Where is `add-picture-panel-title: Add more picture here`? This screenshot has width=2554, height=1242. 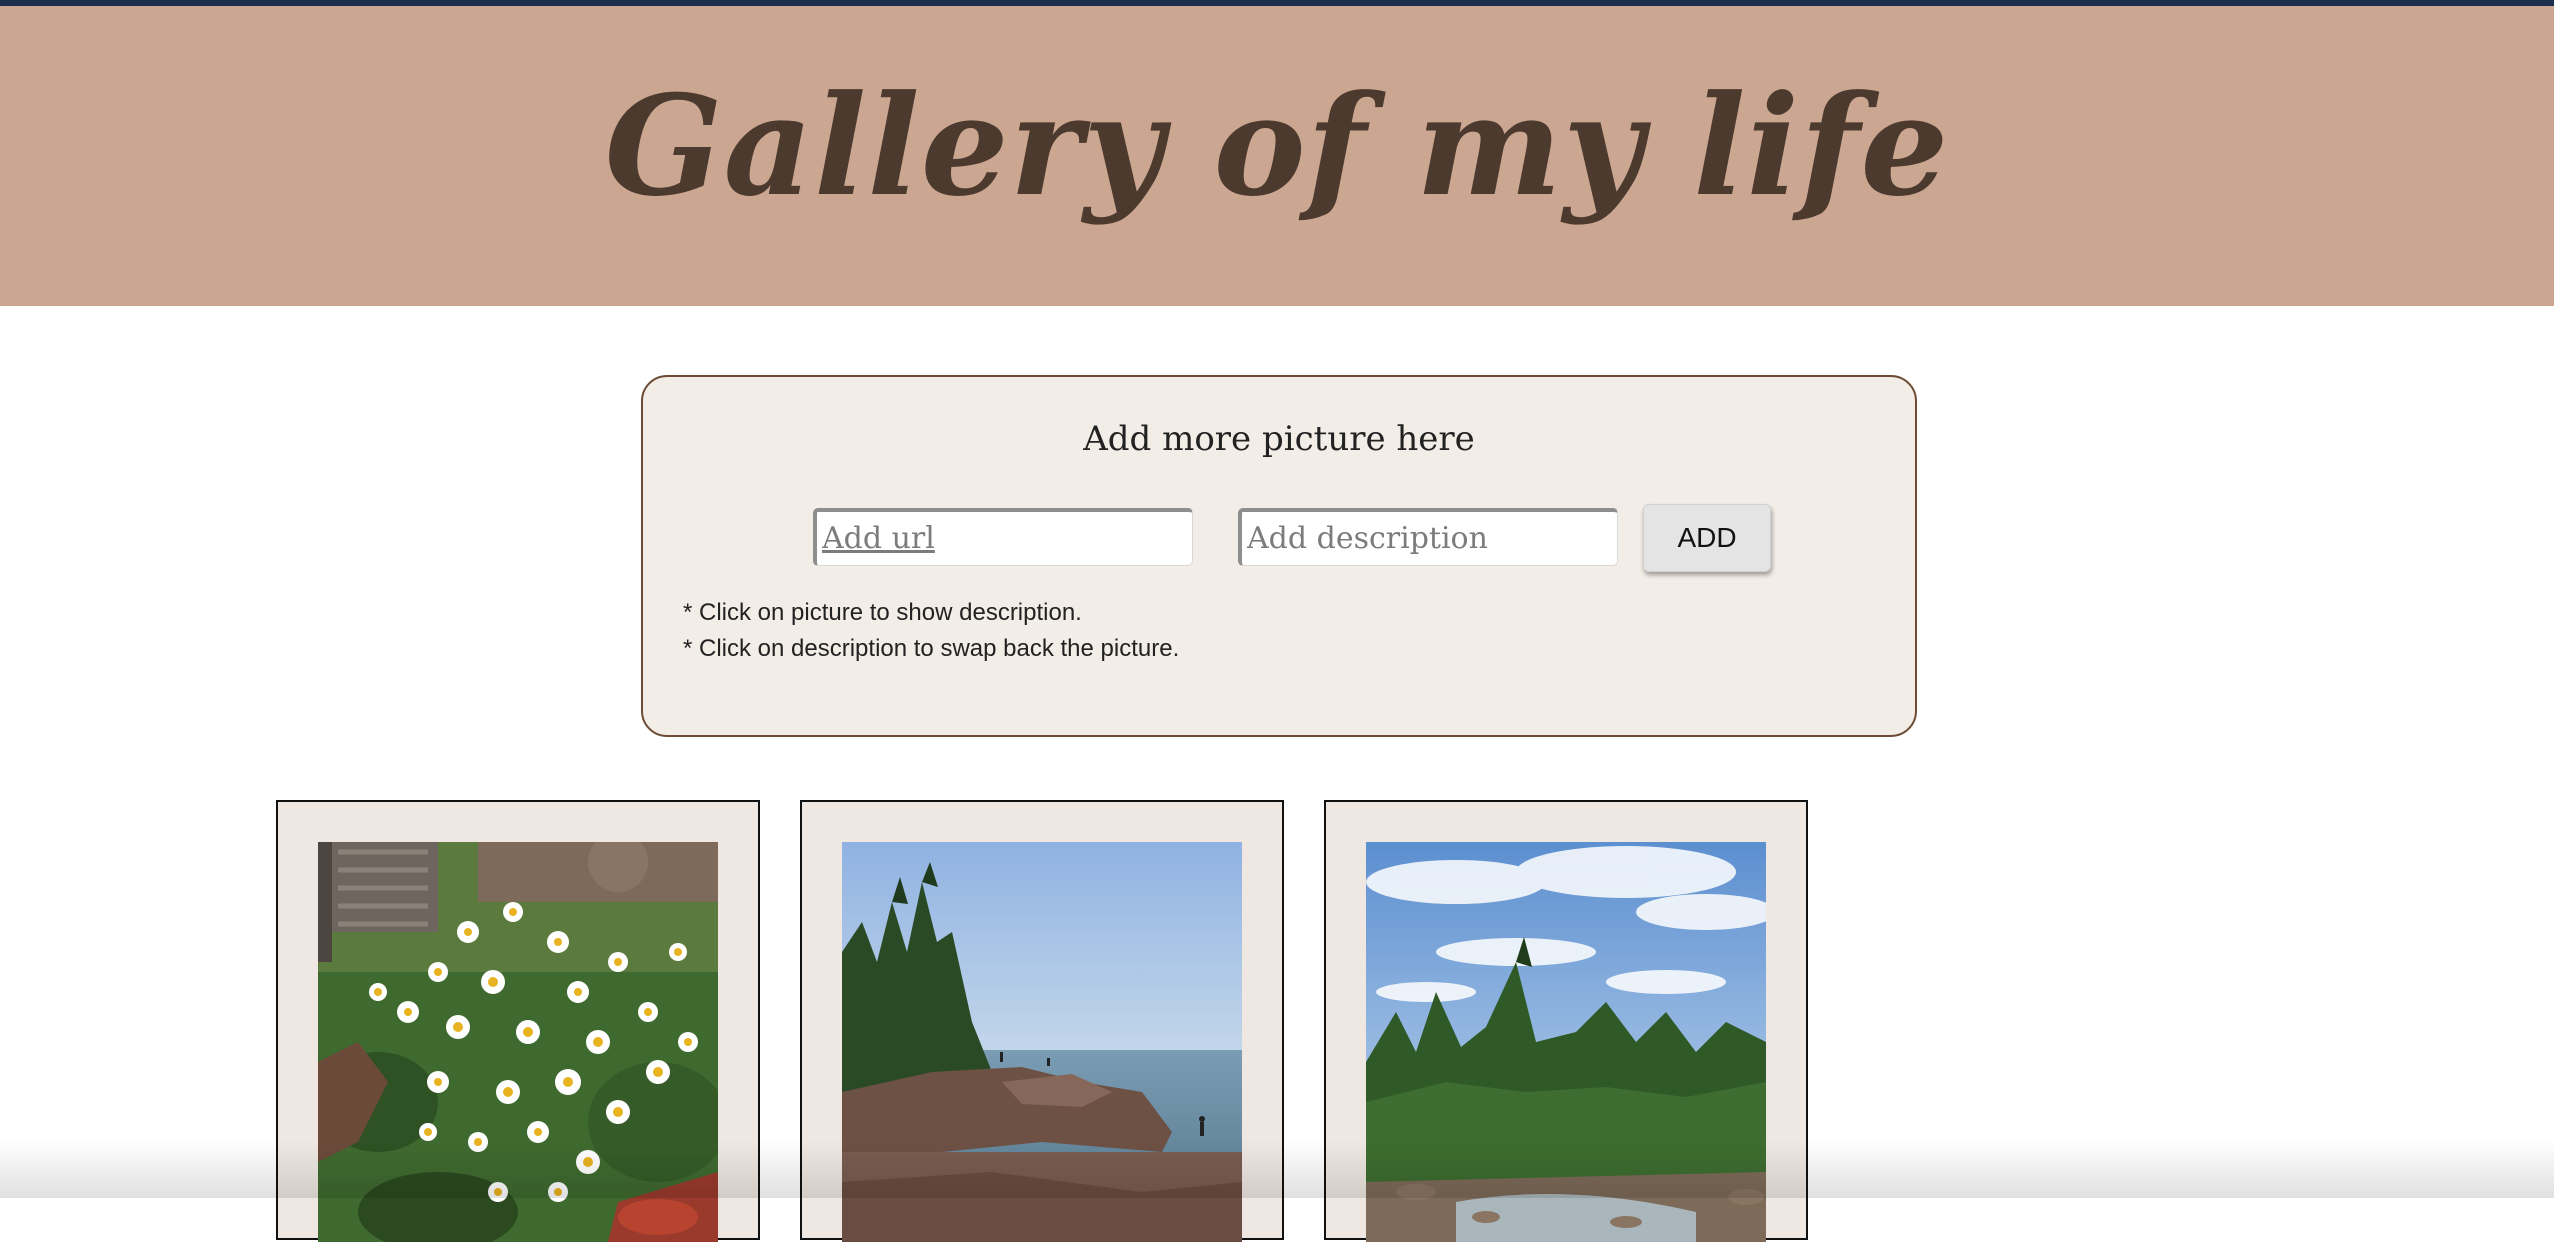
add-picture-panel-title: Add more picture here is located at coordinates (1279, 439).